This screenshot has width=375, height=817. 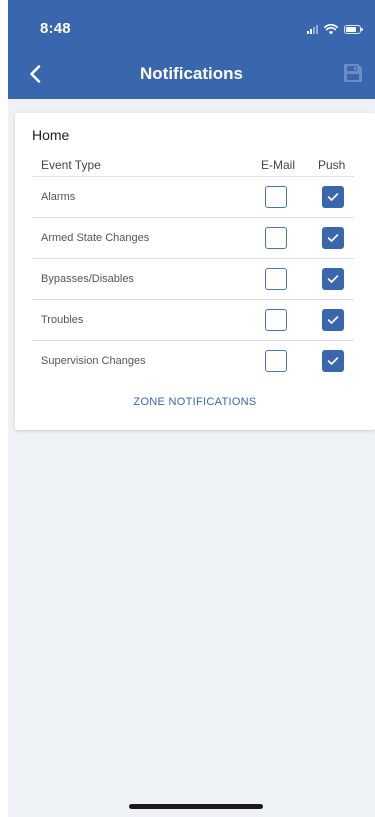 I want to click on table-row: Alarms, so click(x=193, y=197).